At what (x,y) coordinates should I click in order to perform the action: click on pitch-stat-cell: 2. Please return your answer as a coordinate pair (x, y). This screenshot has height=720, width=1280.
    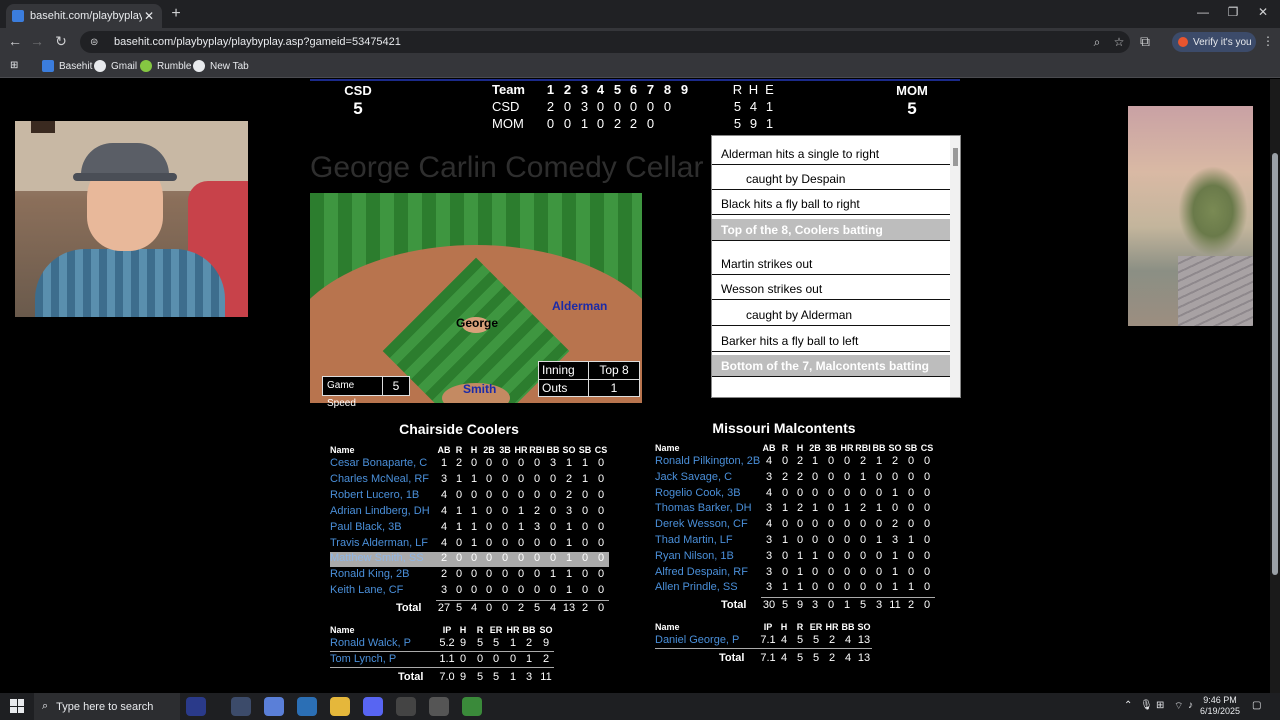
    Looking at the image, I should click on (832, 640).